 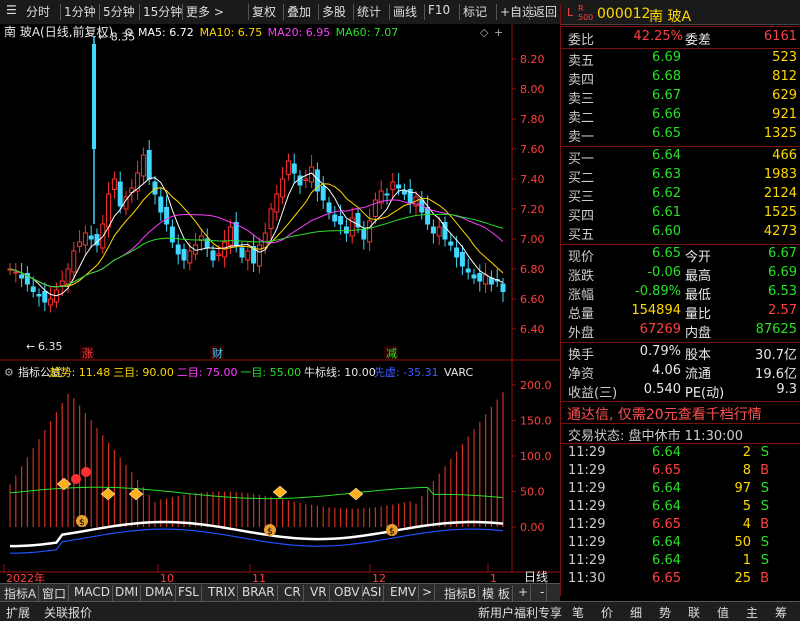 I want to click on stat-value: 154894, so click(x=656, y=310).